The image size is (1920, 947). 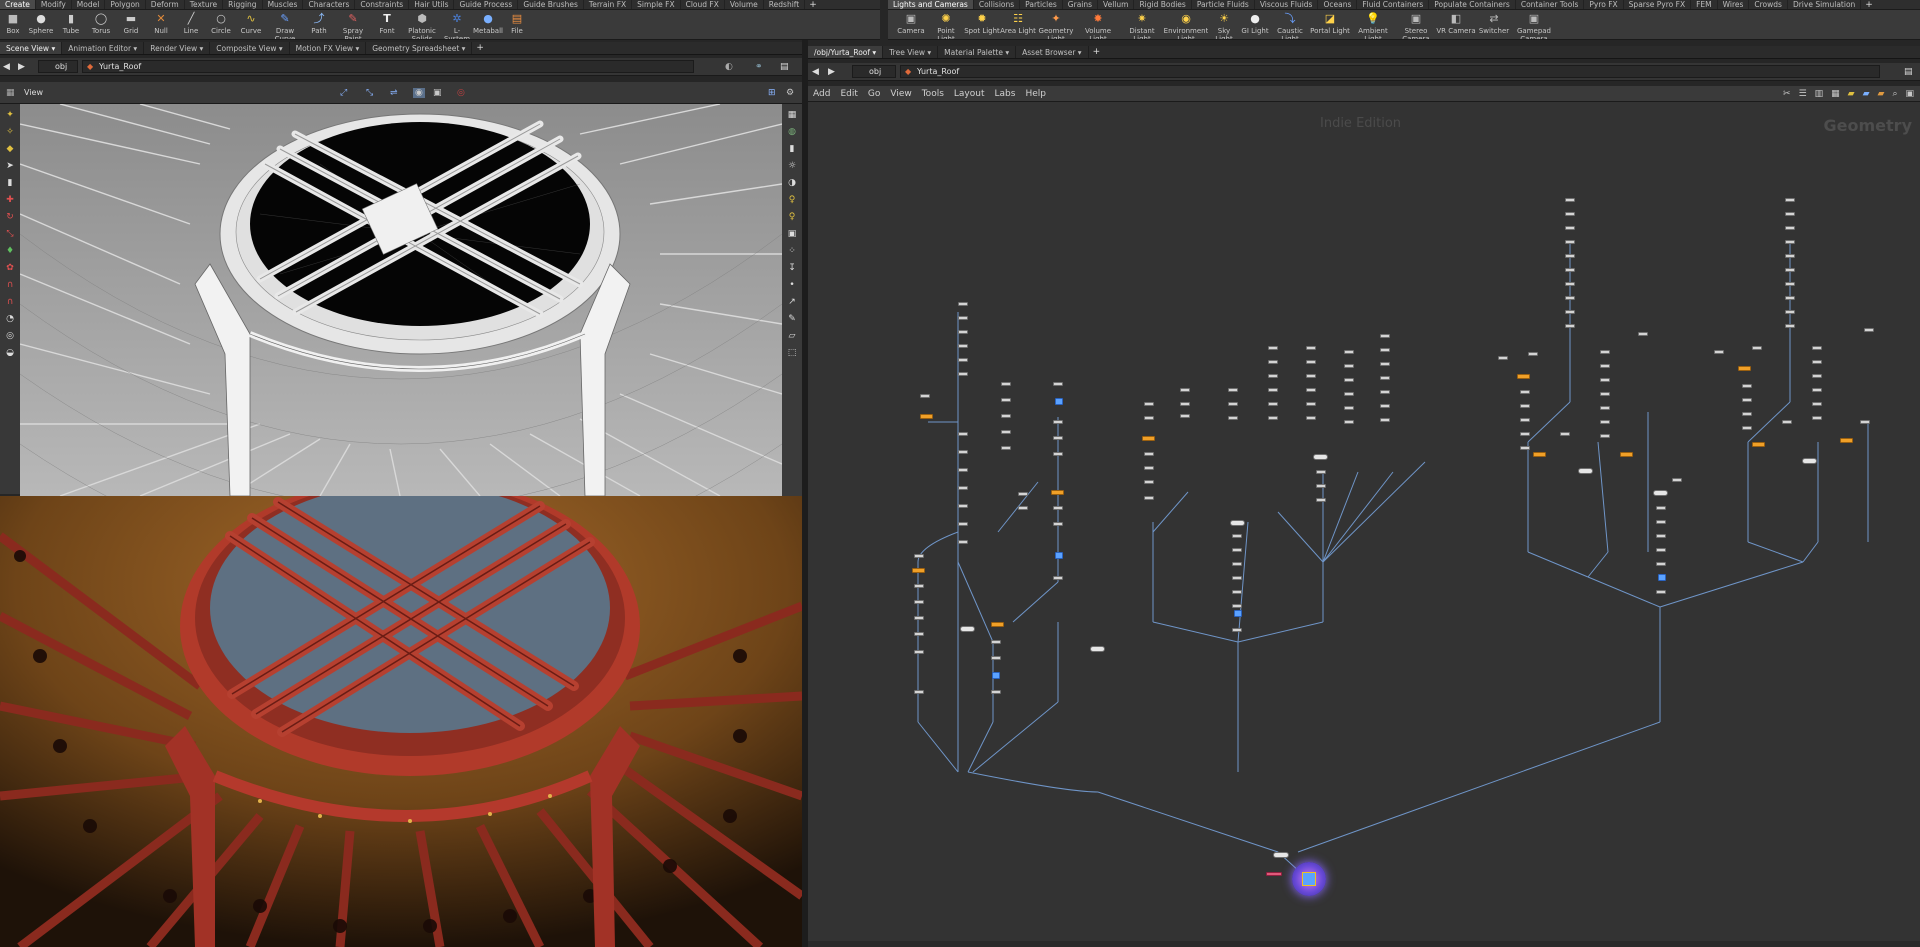 What do you see at coordinates (221, 24) in the screenshot?
I see `tool-circle: ○ Circle` at bounding box center [221, 24].